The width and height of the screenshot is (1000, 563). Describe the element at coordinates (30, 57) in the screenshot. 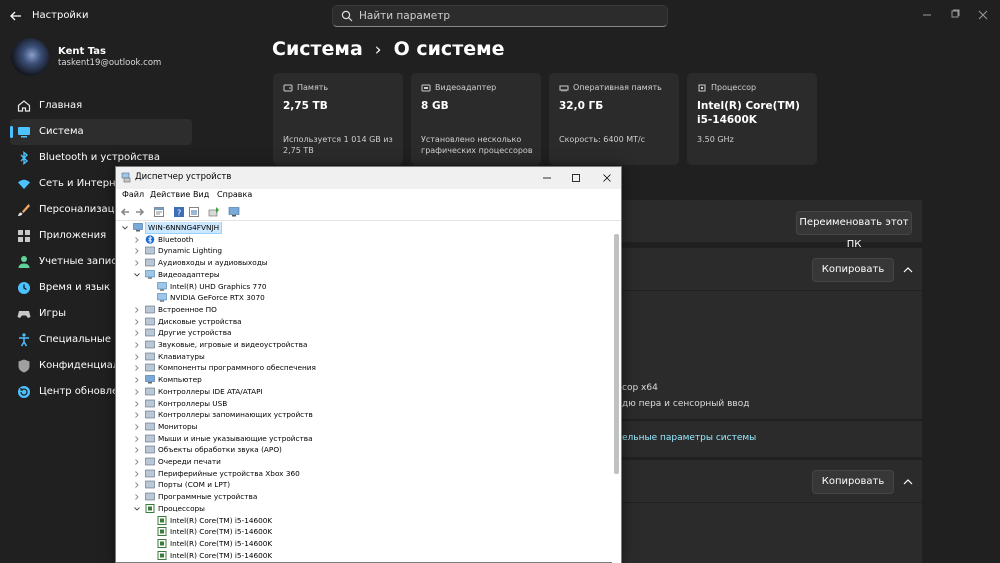

I see `avatar` at that location.